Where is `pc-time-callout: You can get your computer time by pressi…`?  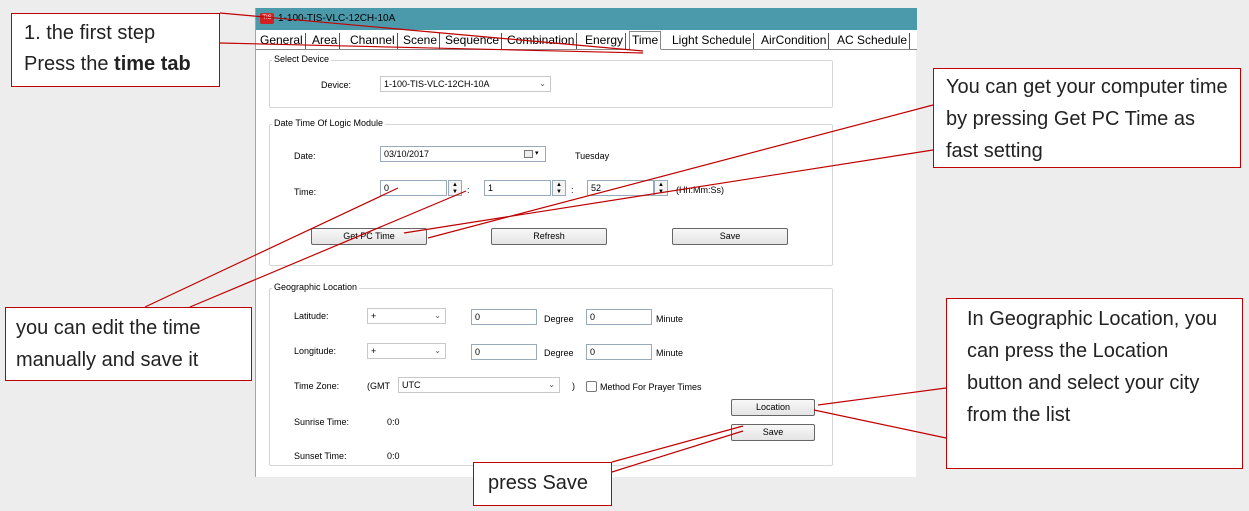 pc-time-callout: You can get your computer time by pressi… is located at coordinates (1087, 118).